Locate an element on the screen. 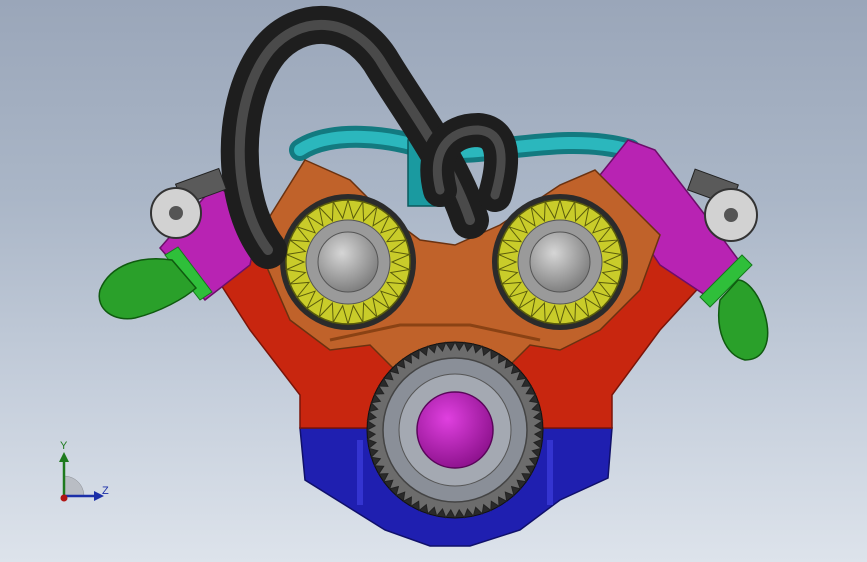 This screenshot has width=867, height=562. flywheel-hub is located at coordinates (455, 430).